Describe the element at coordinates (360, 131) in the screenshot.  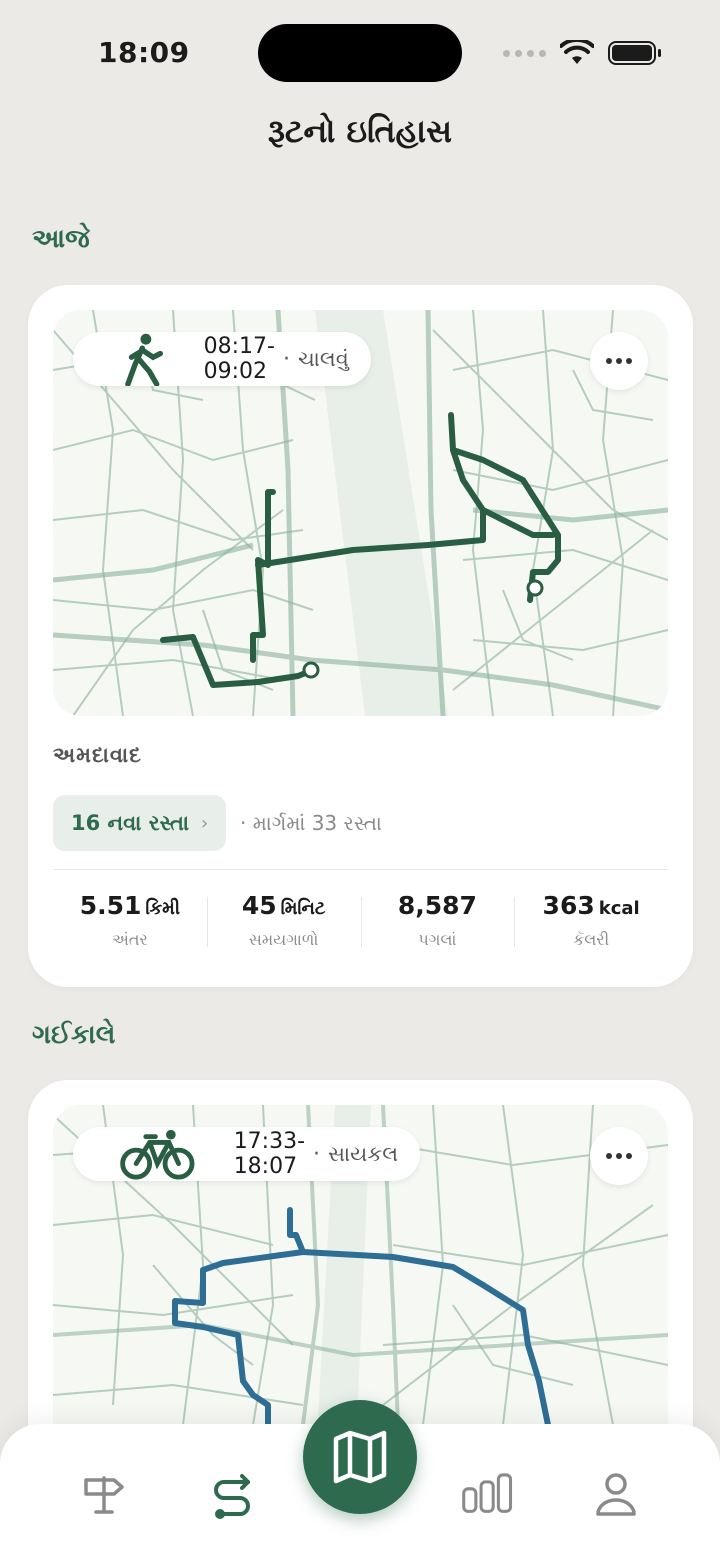
I see `page-title: રૂટનો ઇતિહાસ` at that location.